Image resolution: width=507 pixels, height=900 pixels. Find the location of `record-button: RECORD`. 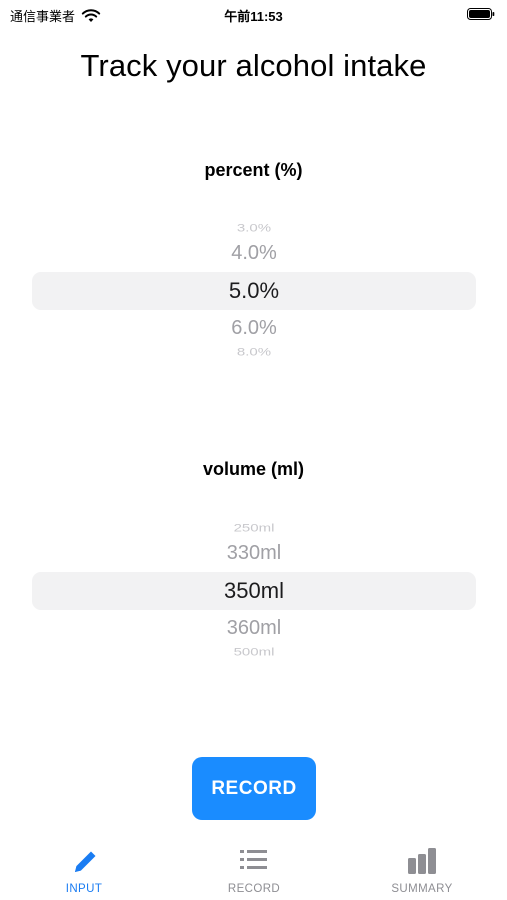

record-button: RECORD is located at coordinates (254, 788).